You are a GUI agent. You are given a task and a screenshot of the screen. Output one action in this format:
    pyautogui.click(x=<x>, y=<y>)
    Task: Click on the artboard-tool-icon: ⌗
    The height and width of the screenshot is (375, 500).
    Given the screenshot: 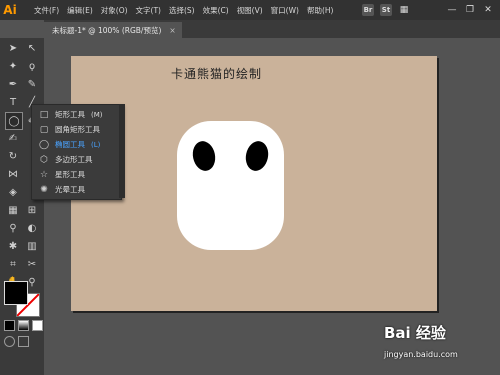 What is the action you would take?
    pyautogui.click(x=13, y=264)
    